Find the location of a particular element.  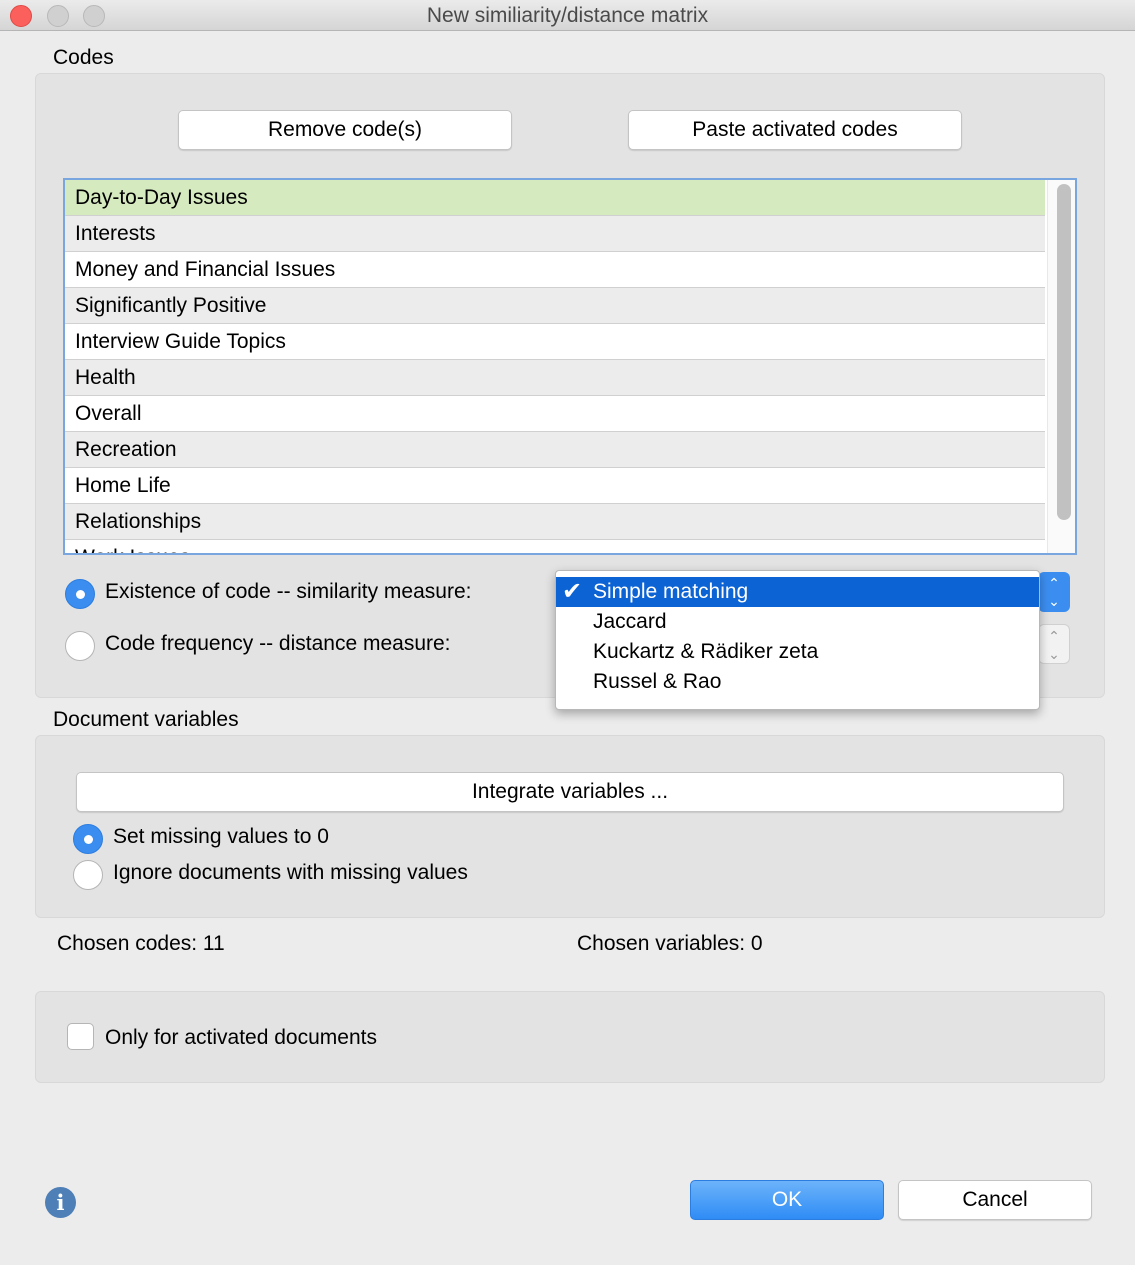

window-title: New similiarity/distance matrix is located at coordinates (567, 15).